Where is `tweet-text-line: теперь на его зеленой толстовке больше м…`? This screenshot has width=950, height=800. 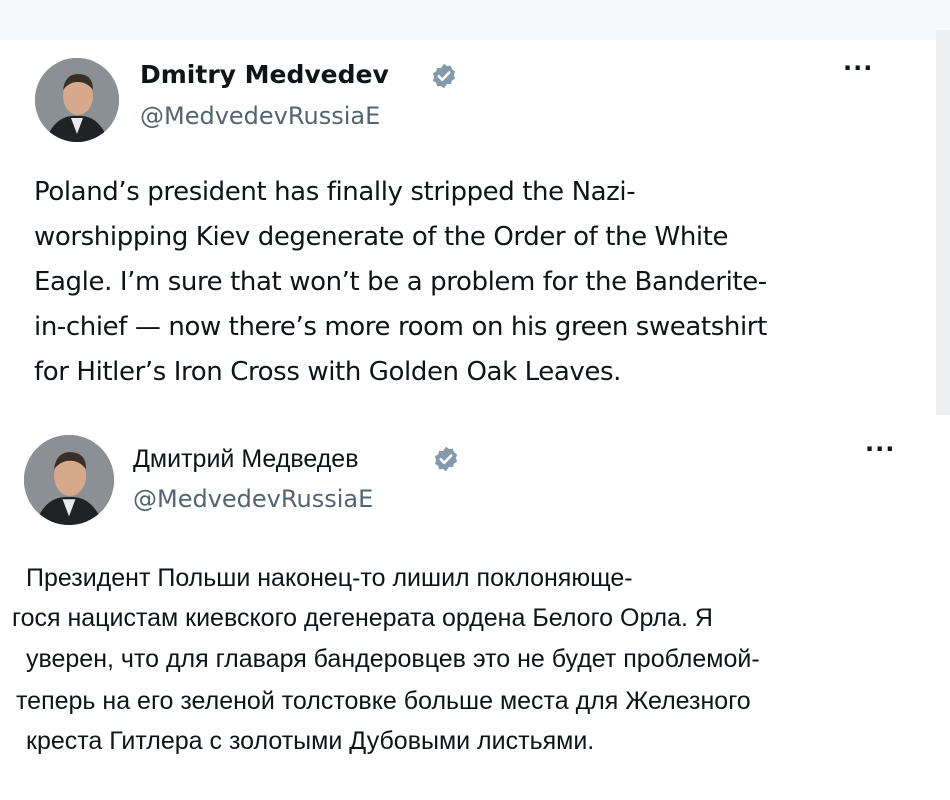 tweet-text-line: теперь на его зеленой толстовке больше м… is located at coordinates (383, 701).